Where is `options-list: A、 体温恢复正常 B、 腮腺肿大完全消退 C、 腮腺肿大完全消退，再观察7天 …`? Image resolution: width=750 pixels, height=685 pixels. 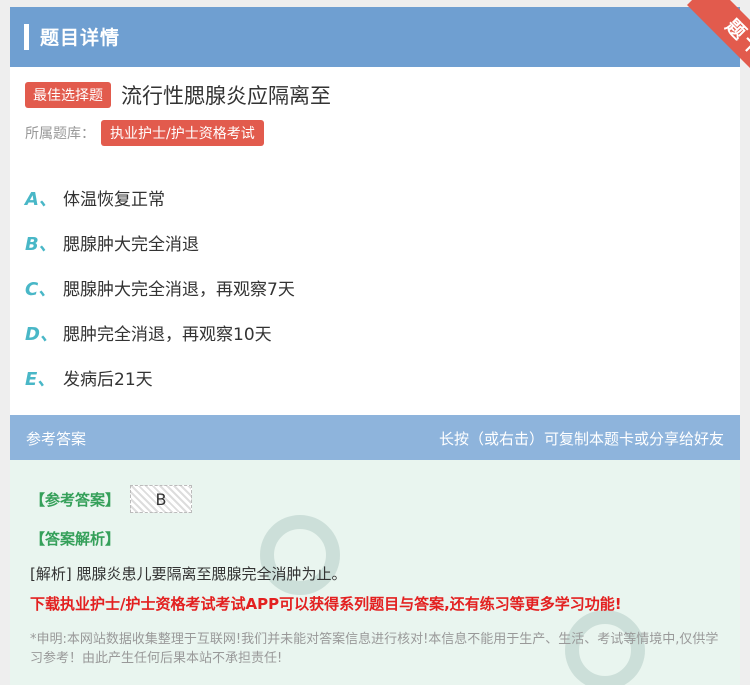
options-list: A、 体温恢复正常 B、 腮腺肿大完全消退 C、 腮腺肿大完全消退，再观察7天 … is located at coordinates (160, 287).